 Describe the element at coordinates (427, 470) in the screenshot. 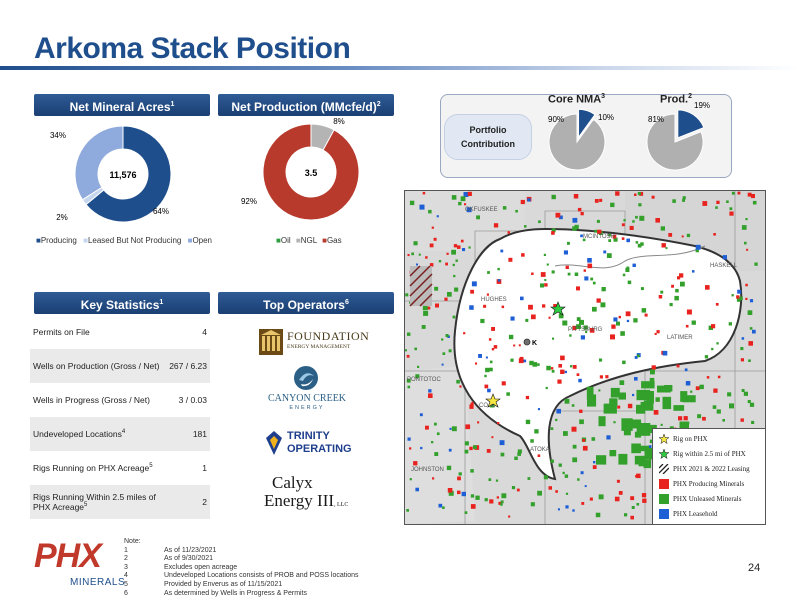

I see `county-label-johnston: JOHNSTON` at that location.